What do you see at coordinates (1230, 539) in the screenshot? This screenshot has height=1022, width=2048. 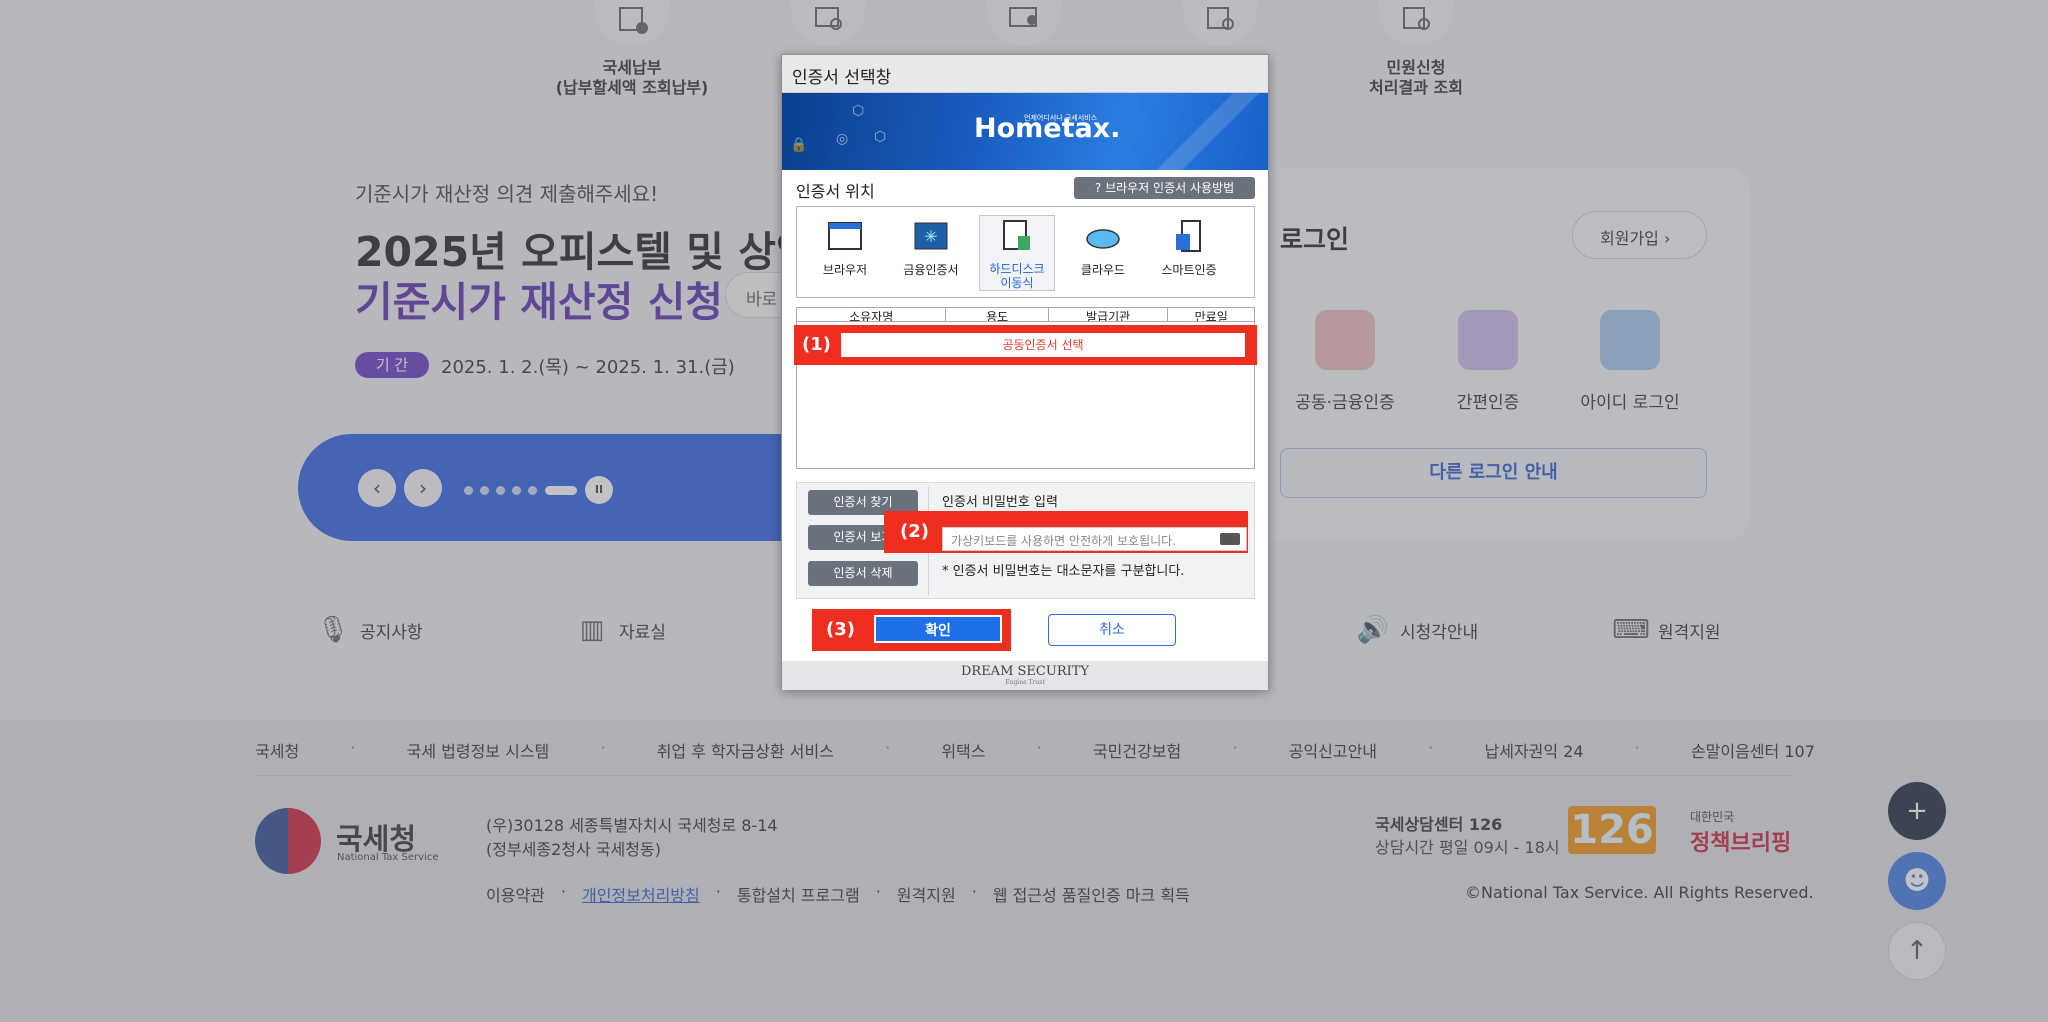 I see `virtual-keyboard-icon` at bounding box center [1230, 539].